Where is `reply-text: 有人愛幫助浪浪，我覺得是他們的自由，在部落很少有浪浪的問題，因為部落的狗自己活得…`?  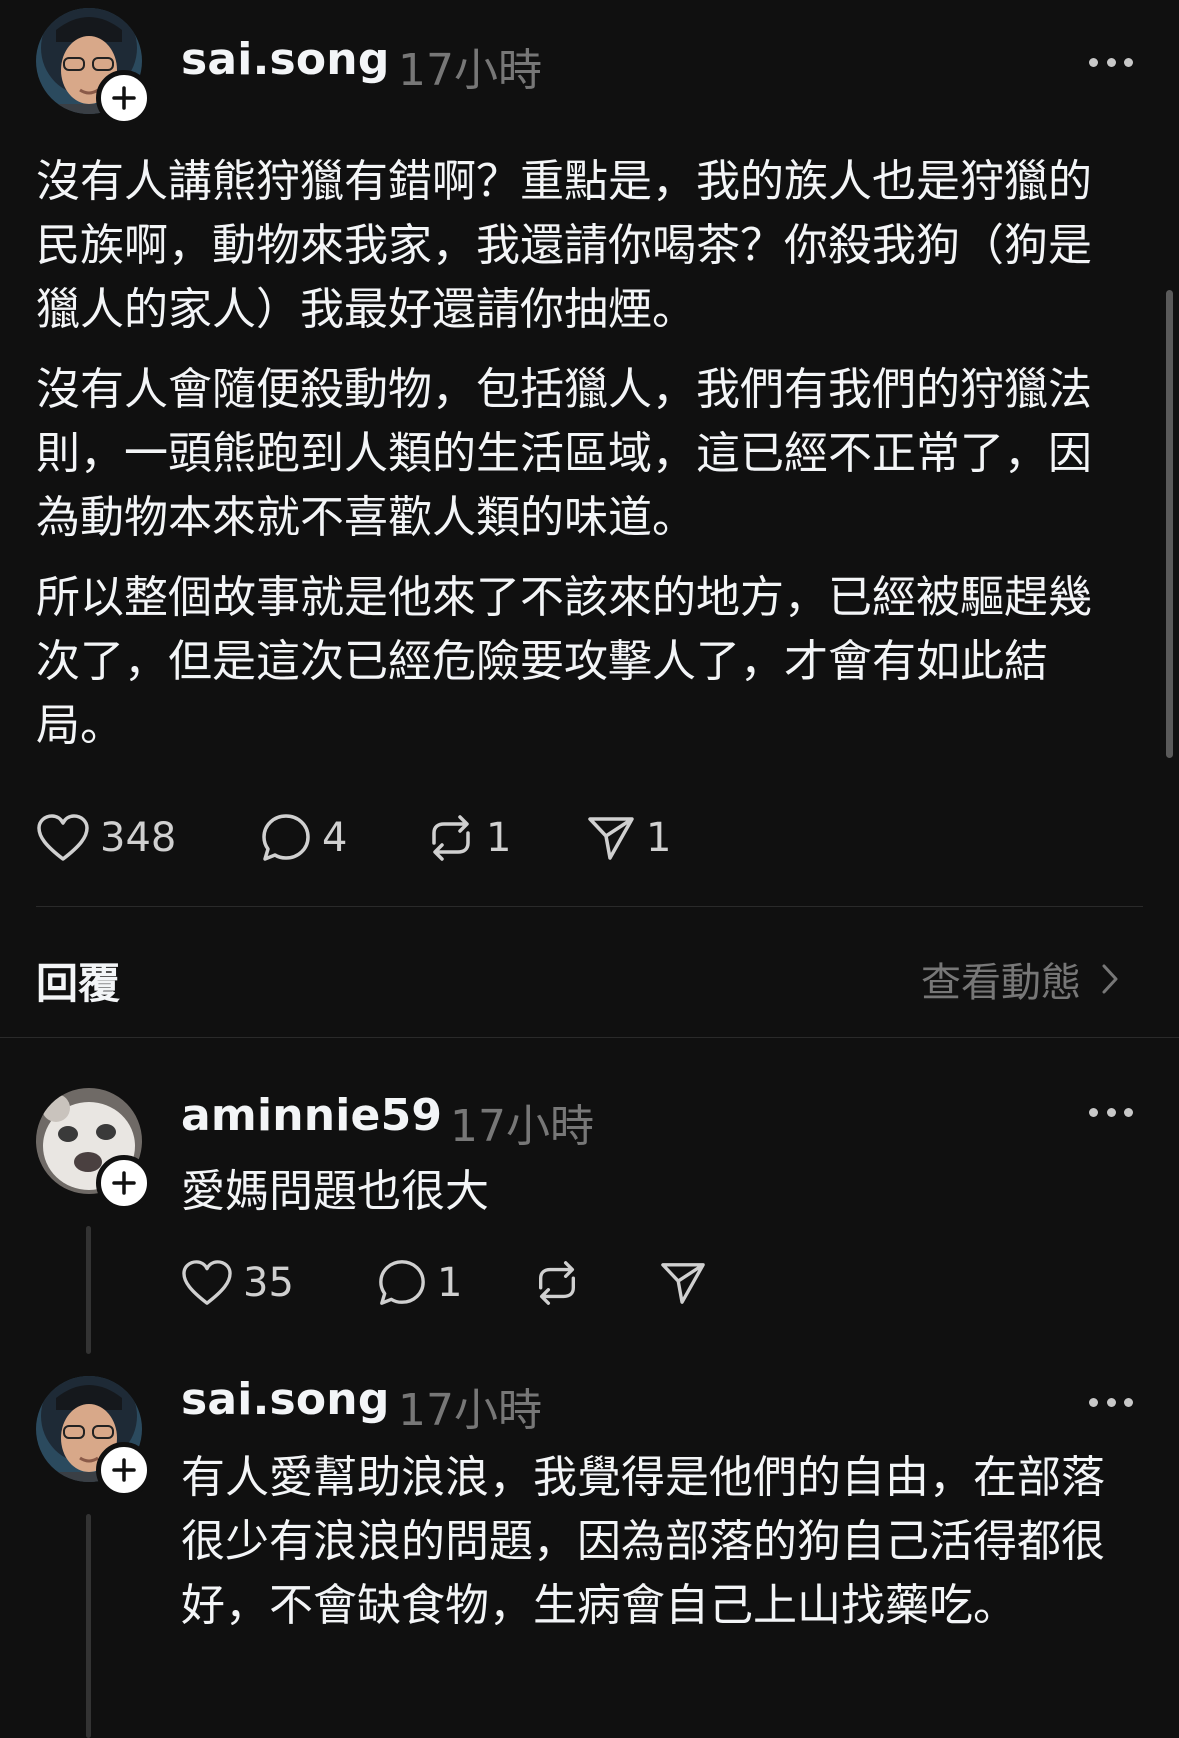
reply-text: 有人愛幫助浪浪，我覺得是他們的自由，在部落很少有浪浪的問題，因為部落的狗自己活得… is located at coordinates (643, 1541).